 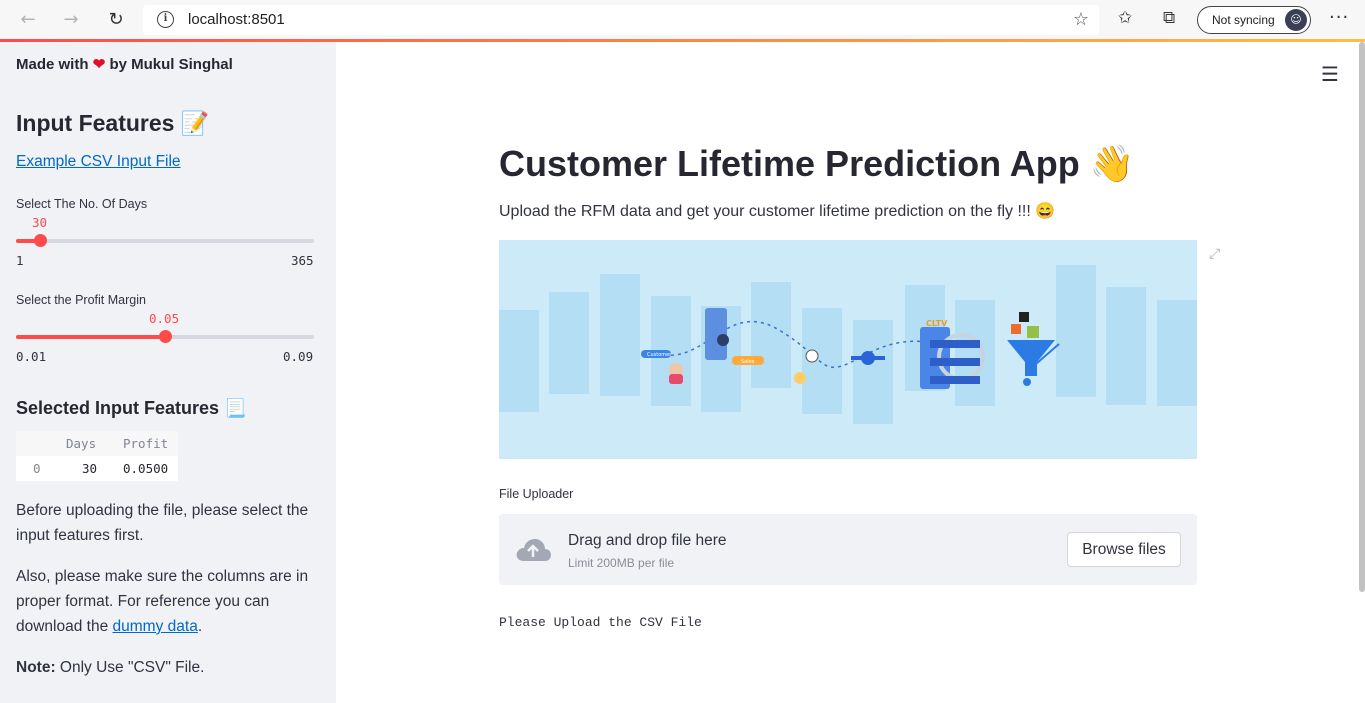 I want to click on profit-slider-value: 0.05, so click(x=164, y=318).